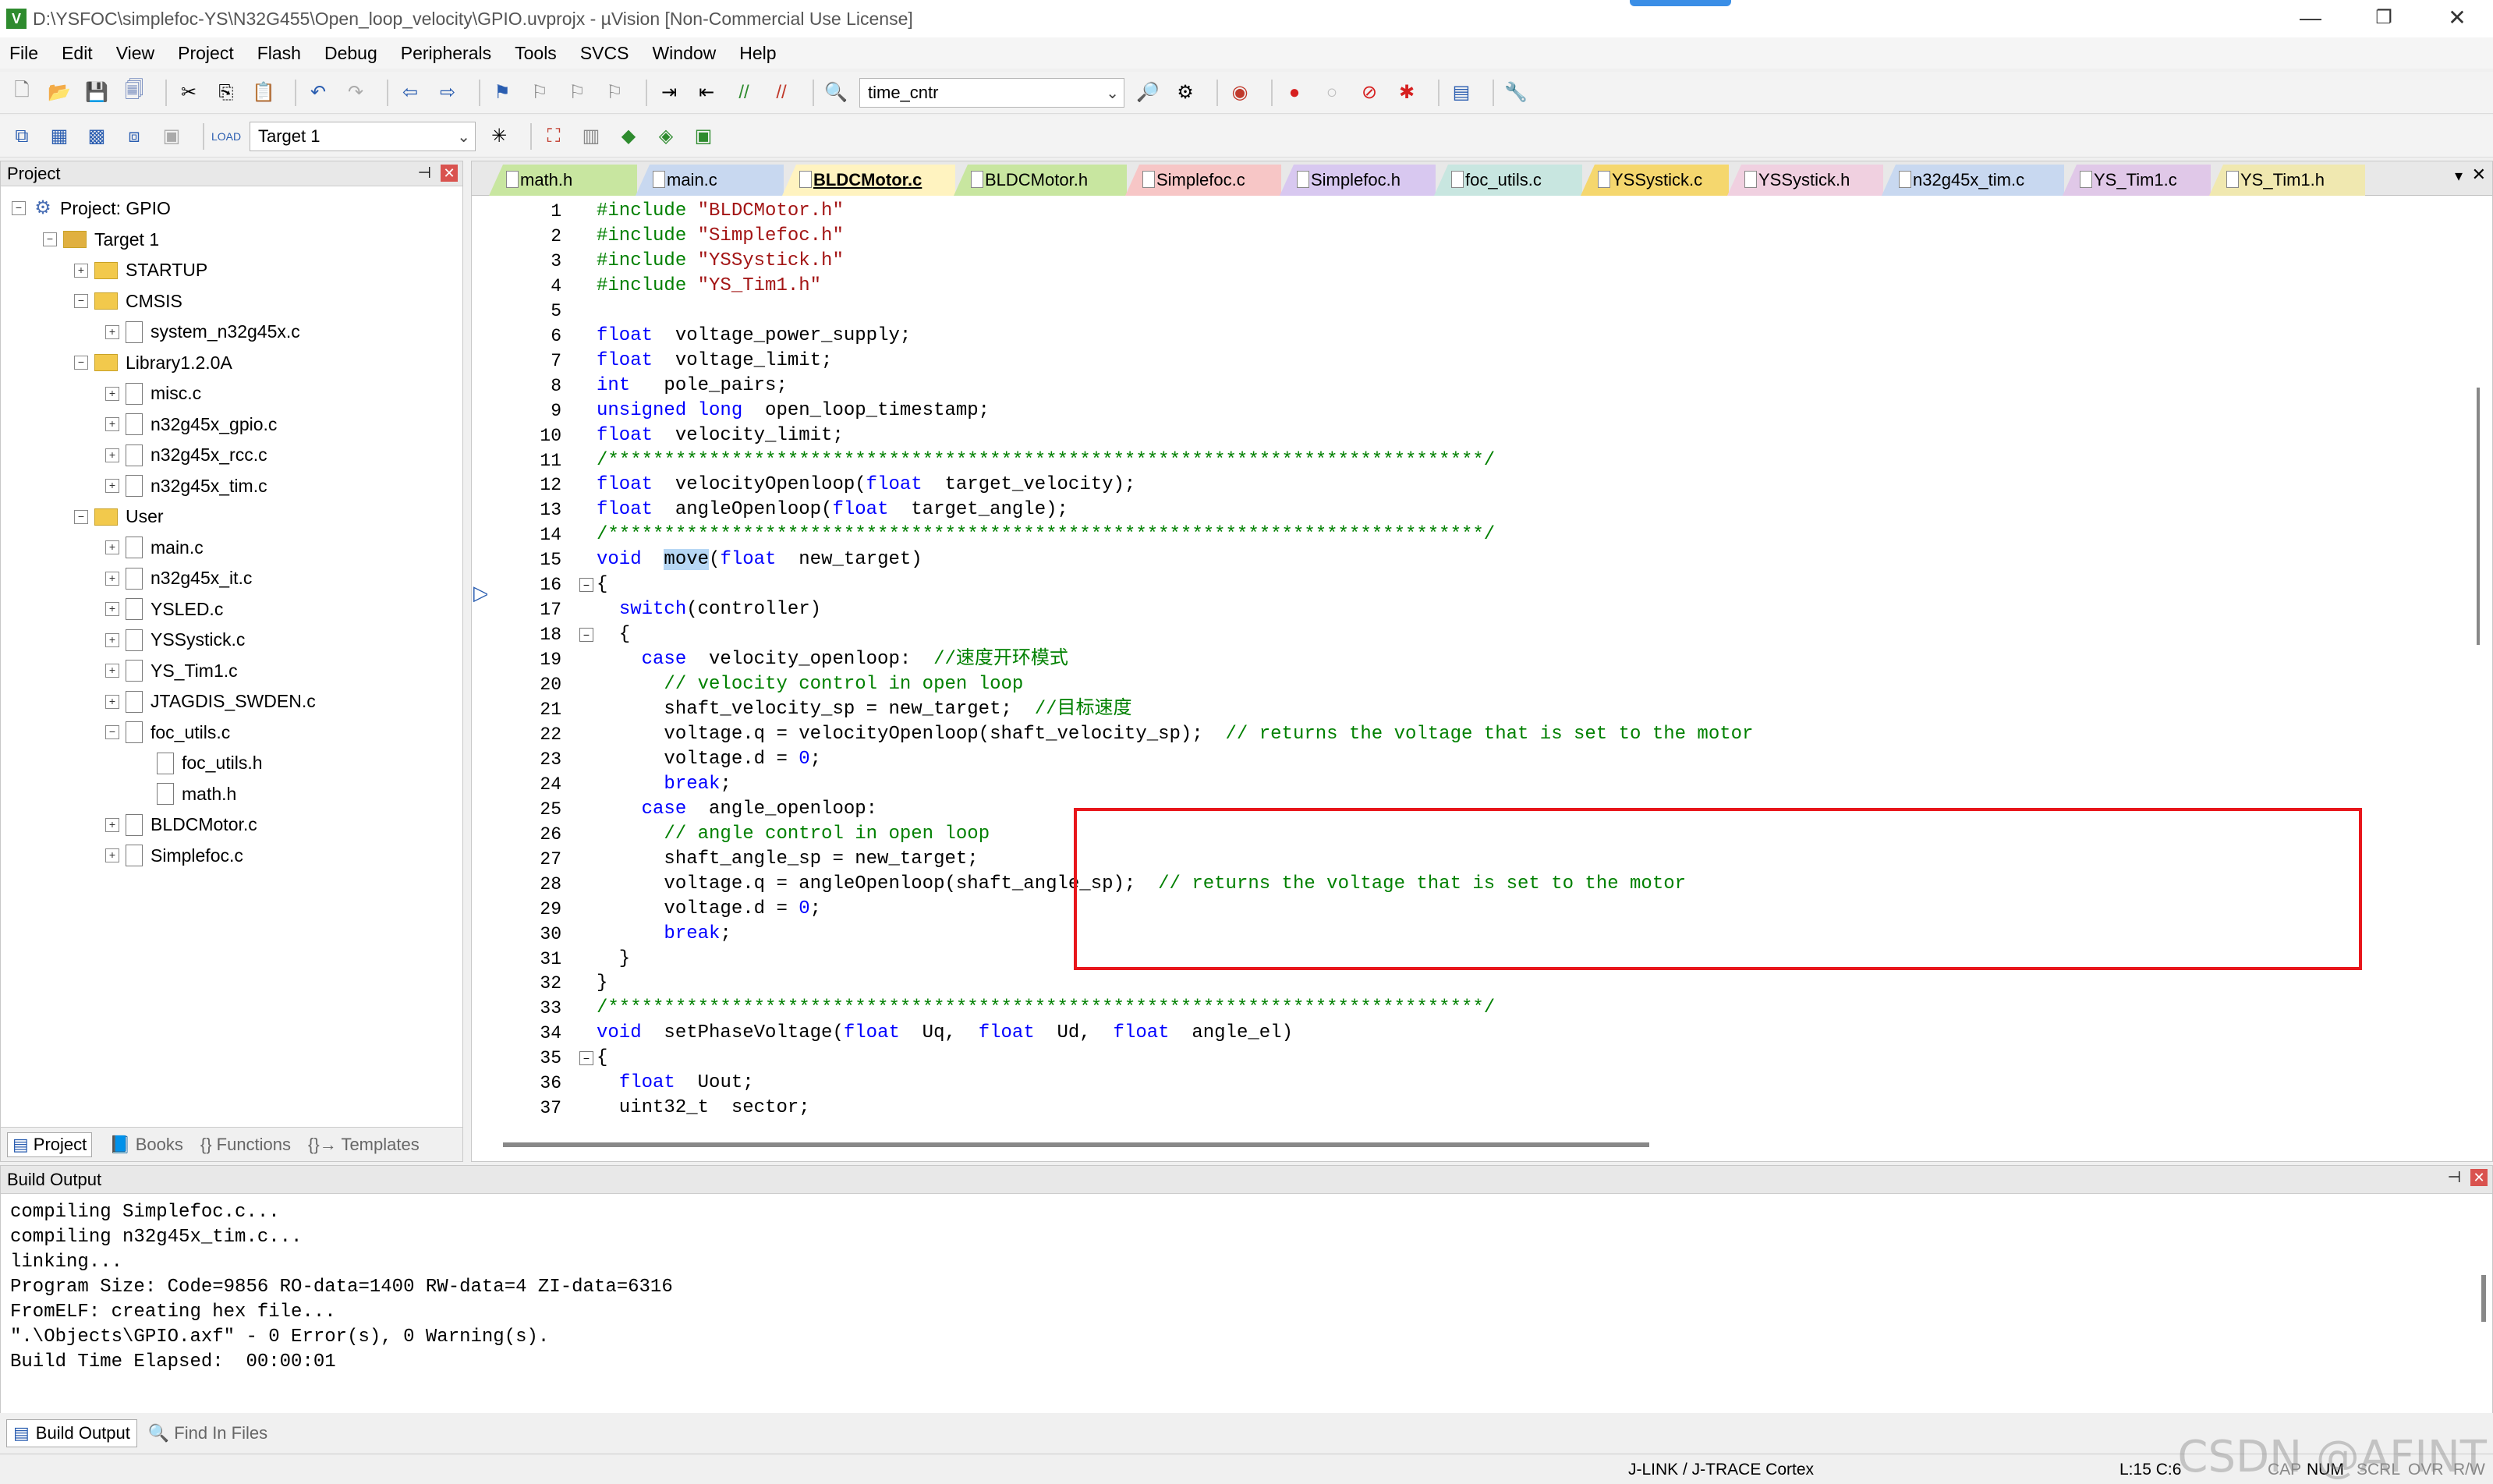 The image size is (2493, 1484). What do you see at coordinates (350, 53) in the screenshot?
I see `menu-debug: Debug` at bounding box center [350, 53].